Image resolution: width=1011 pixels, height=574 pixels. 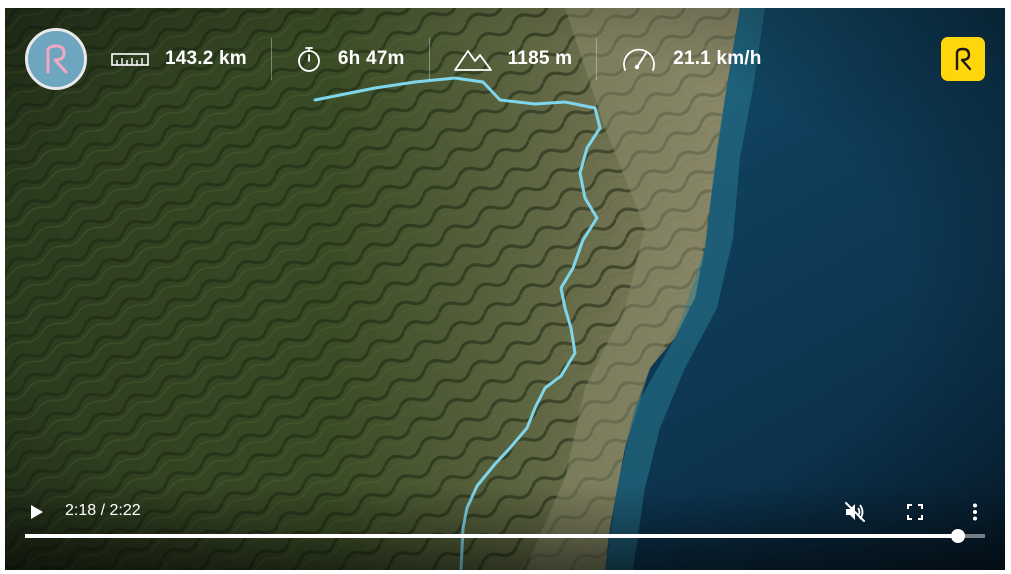 I want to click on fullscreen-icon, so click(x=915, y=512).